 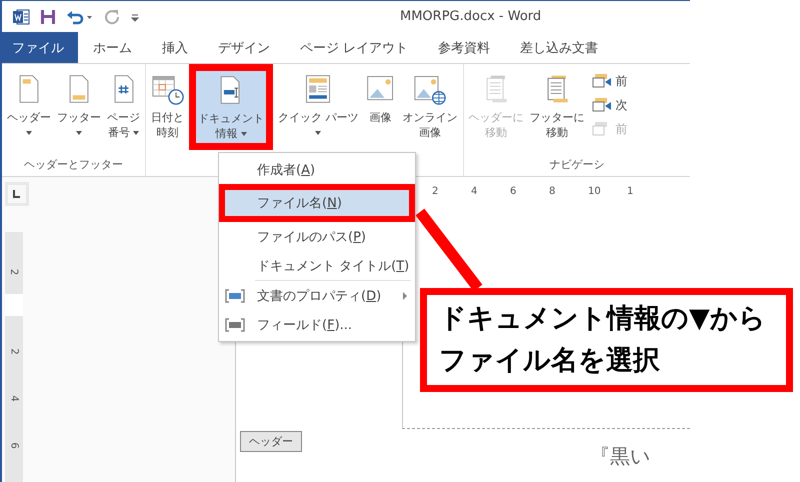 I want to click on ribbon-button: クイック パーツ, so click(x=318, y=108).